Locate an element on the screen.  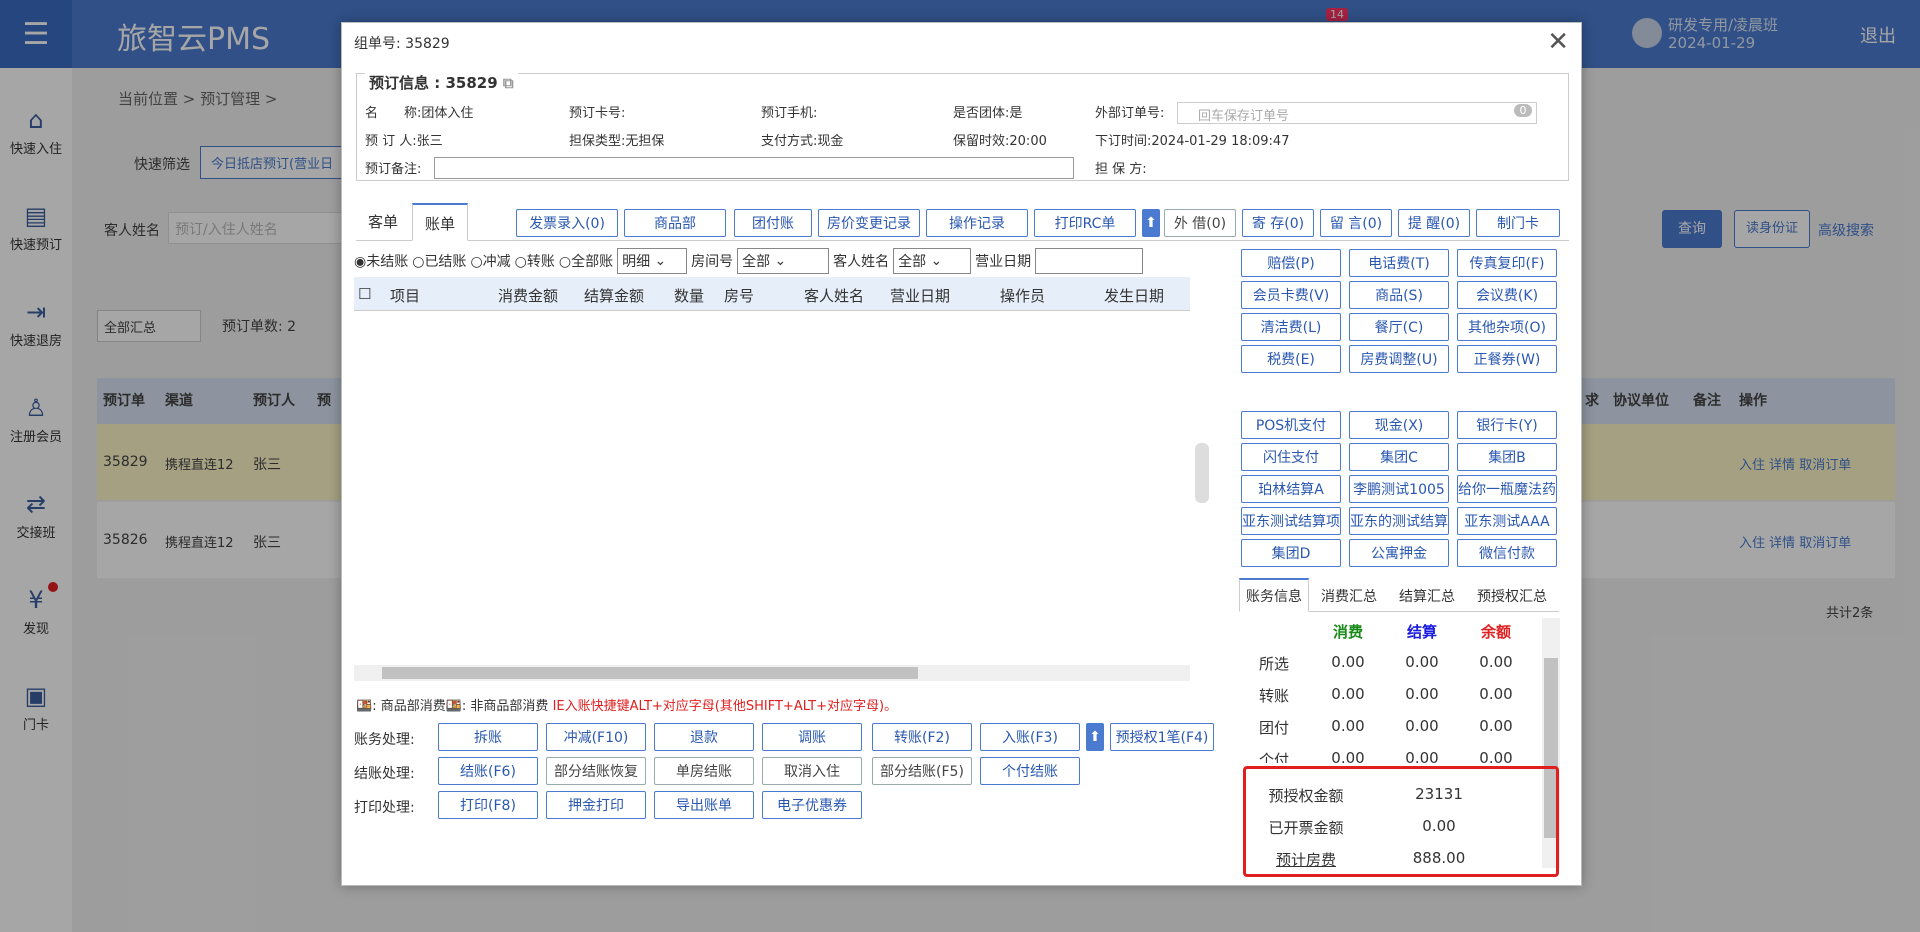
fee-button: 会员卡费(V) is located at coordinates (1291, 295).